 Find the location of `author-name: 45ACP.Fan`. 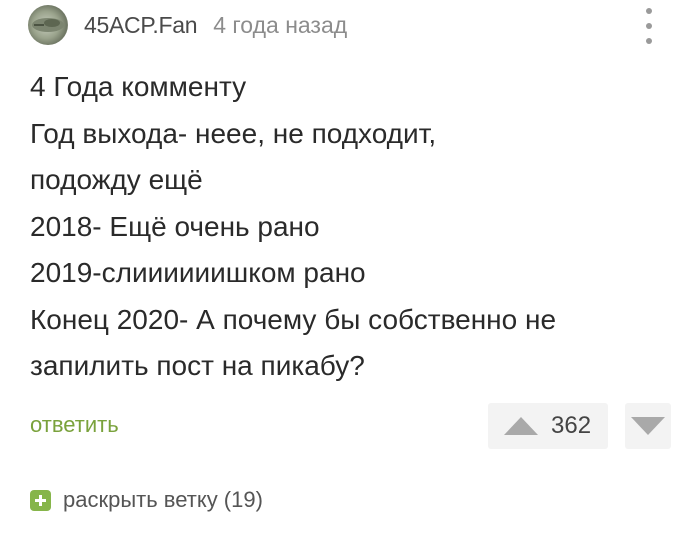

author-name: 45ACP.Fan is located at coordinates (141, 25).